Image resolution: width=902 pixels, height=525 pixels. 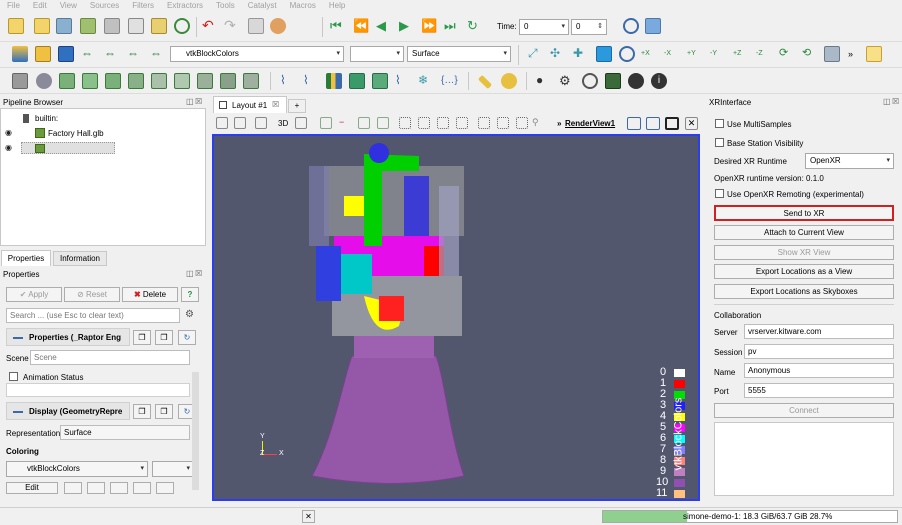 I want to click on loop-icon: ↻, so click(x=475, y=26).